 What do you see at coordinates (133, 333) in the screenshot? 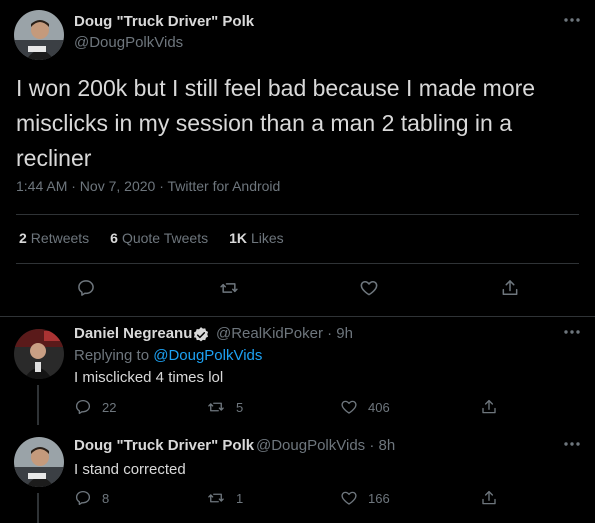
I see `reply-author-name: Daniel Negreanu` at bounding box center [133, 333].